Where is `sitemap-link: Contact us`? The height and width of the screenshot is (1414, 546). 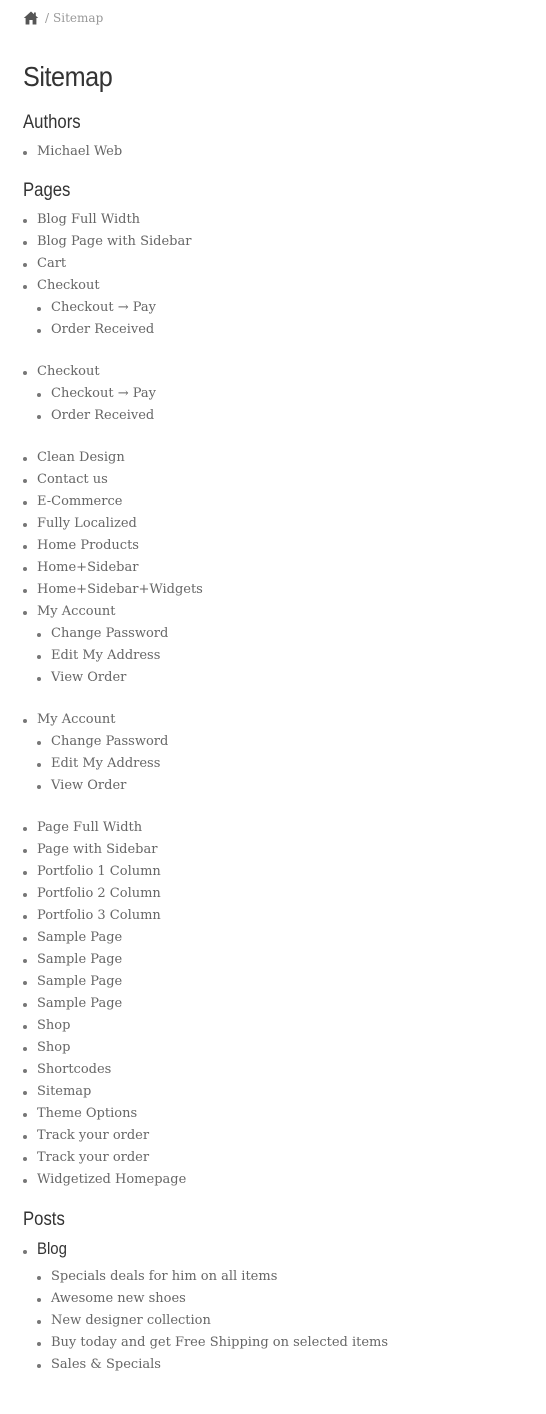
sitemap-link: Contact us is located at coordinates (72, 479).